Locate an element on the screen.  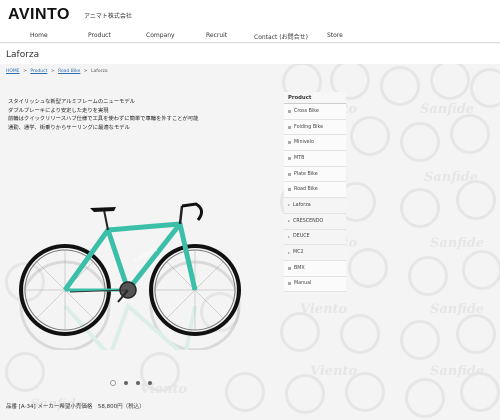
nav-company: Company is located at coordinates (160, 35).